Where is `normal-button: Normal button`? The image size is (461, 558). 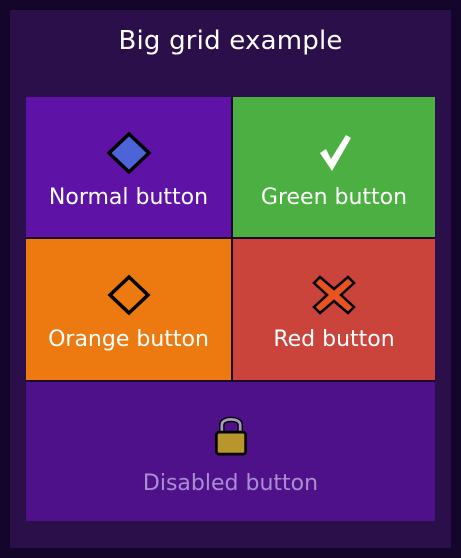
normal-button: Normal button is located at coordinates (128, 167).